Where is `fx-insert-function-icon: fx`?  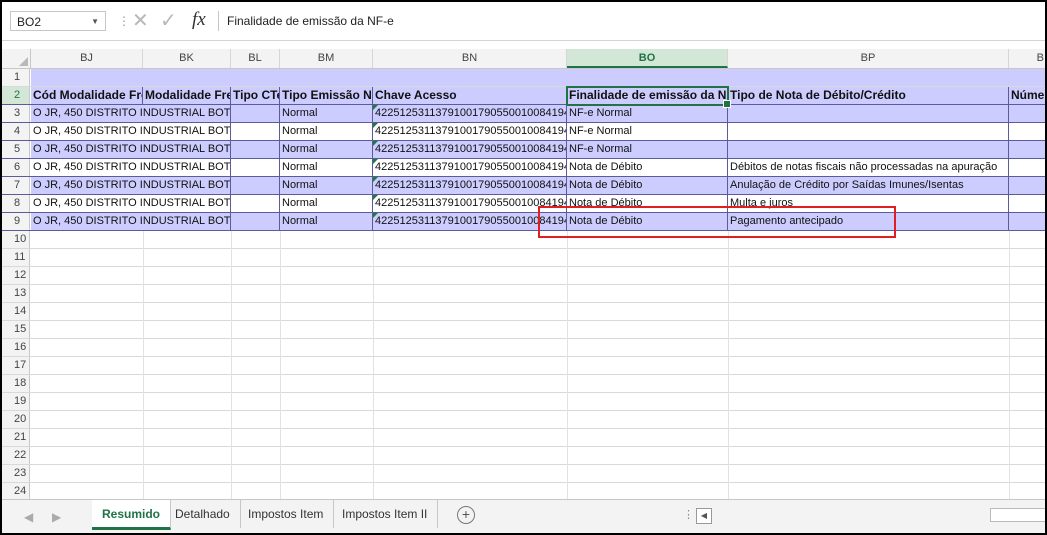 fx-insert-function-icon: fx is located at coordinates (199, 20).